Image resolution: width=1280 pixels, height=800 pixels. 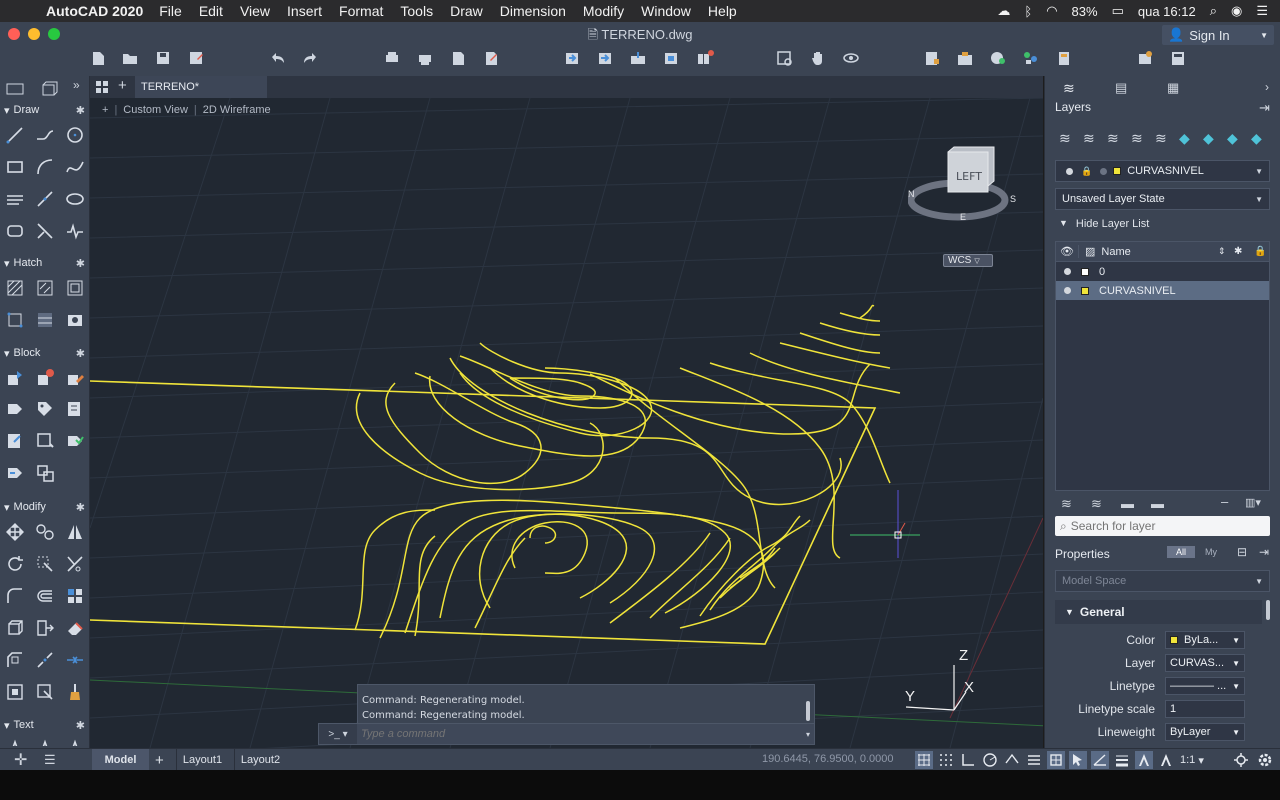 I want to click on define-attributes-icon, so click(x=15, y=409).